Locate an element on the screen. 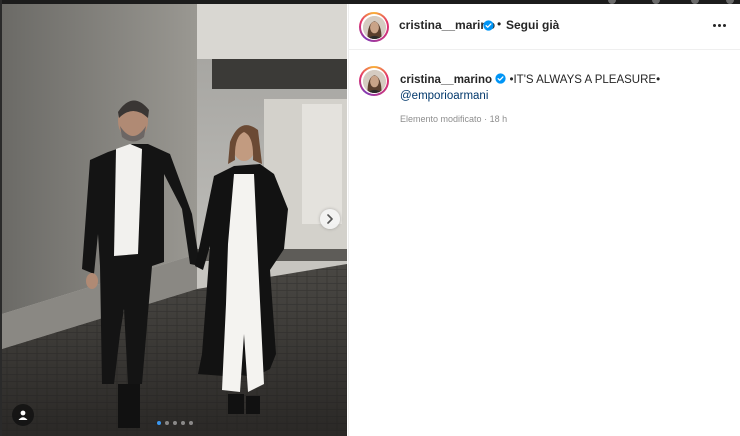 The image size is (740, 436). post-timestamp: 18 h is located at coordinates (499, 119).